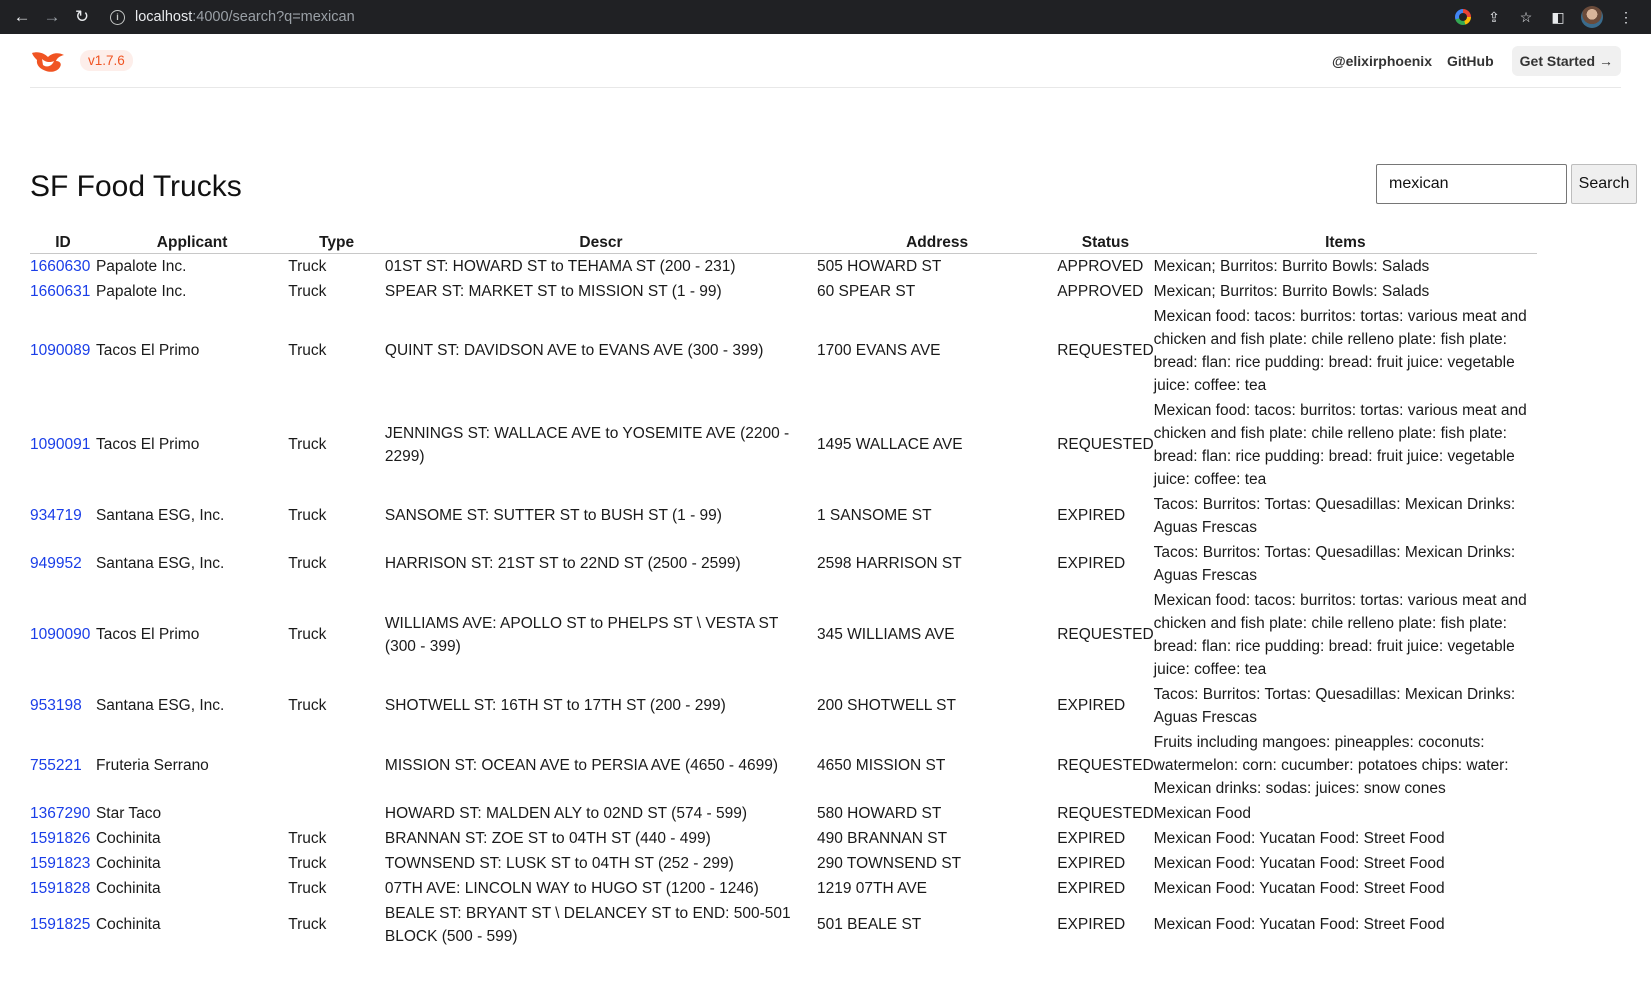  I want to click on id-cell: 1591825, so click(63, 925).